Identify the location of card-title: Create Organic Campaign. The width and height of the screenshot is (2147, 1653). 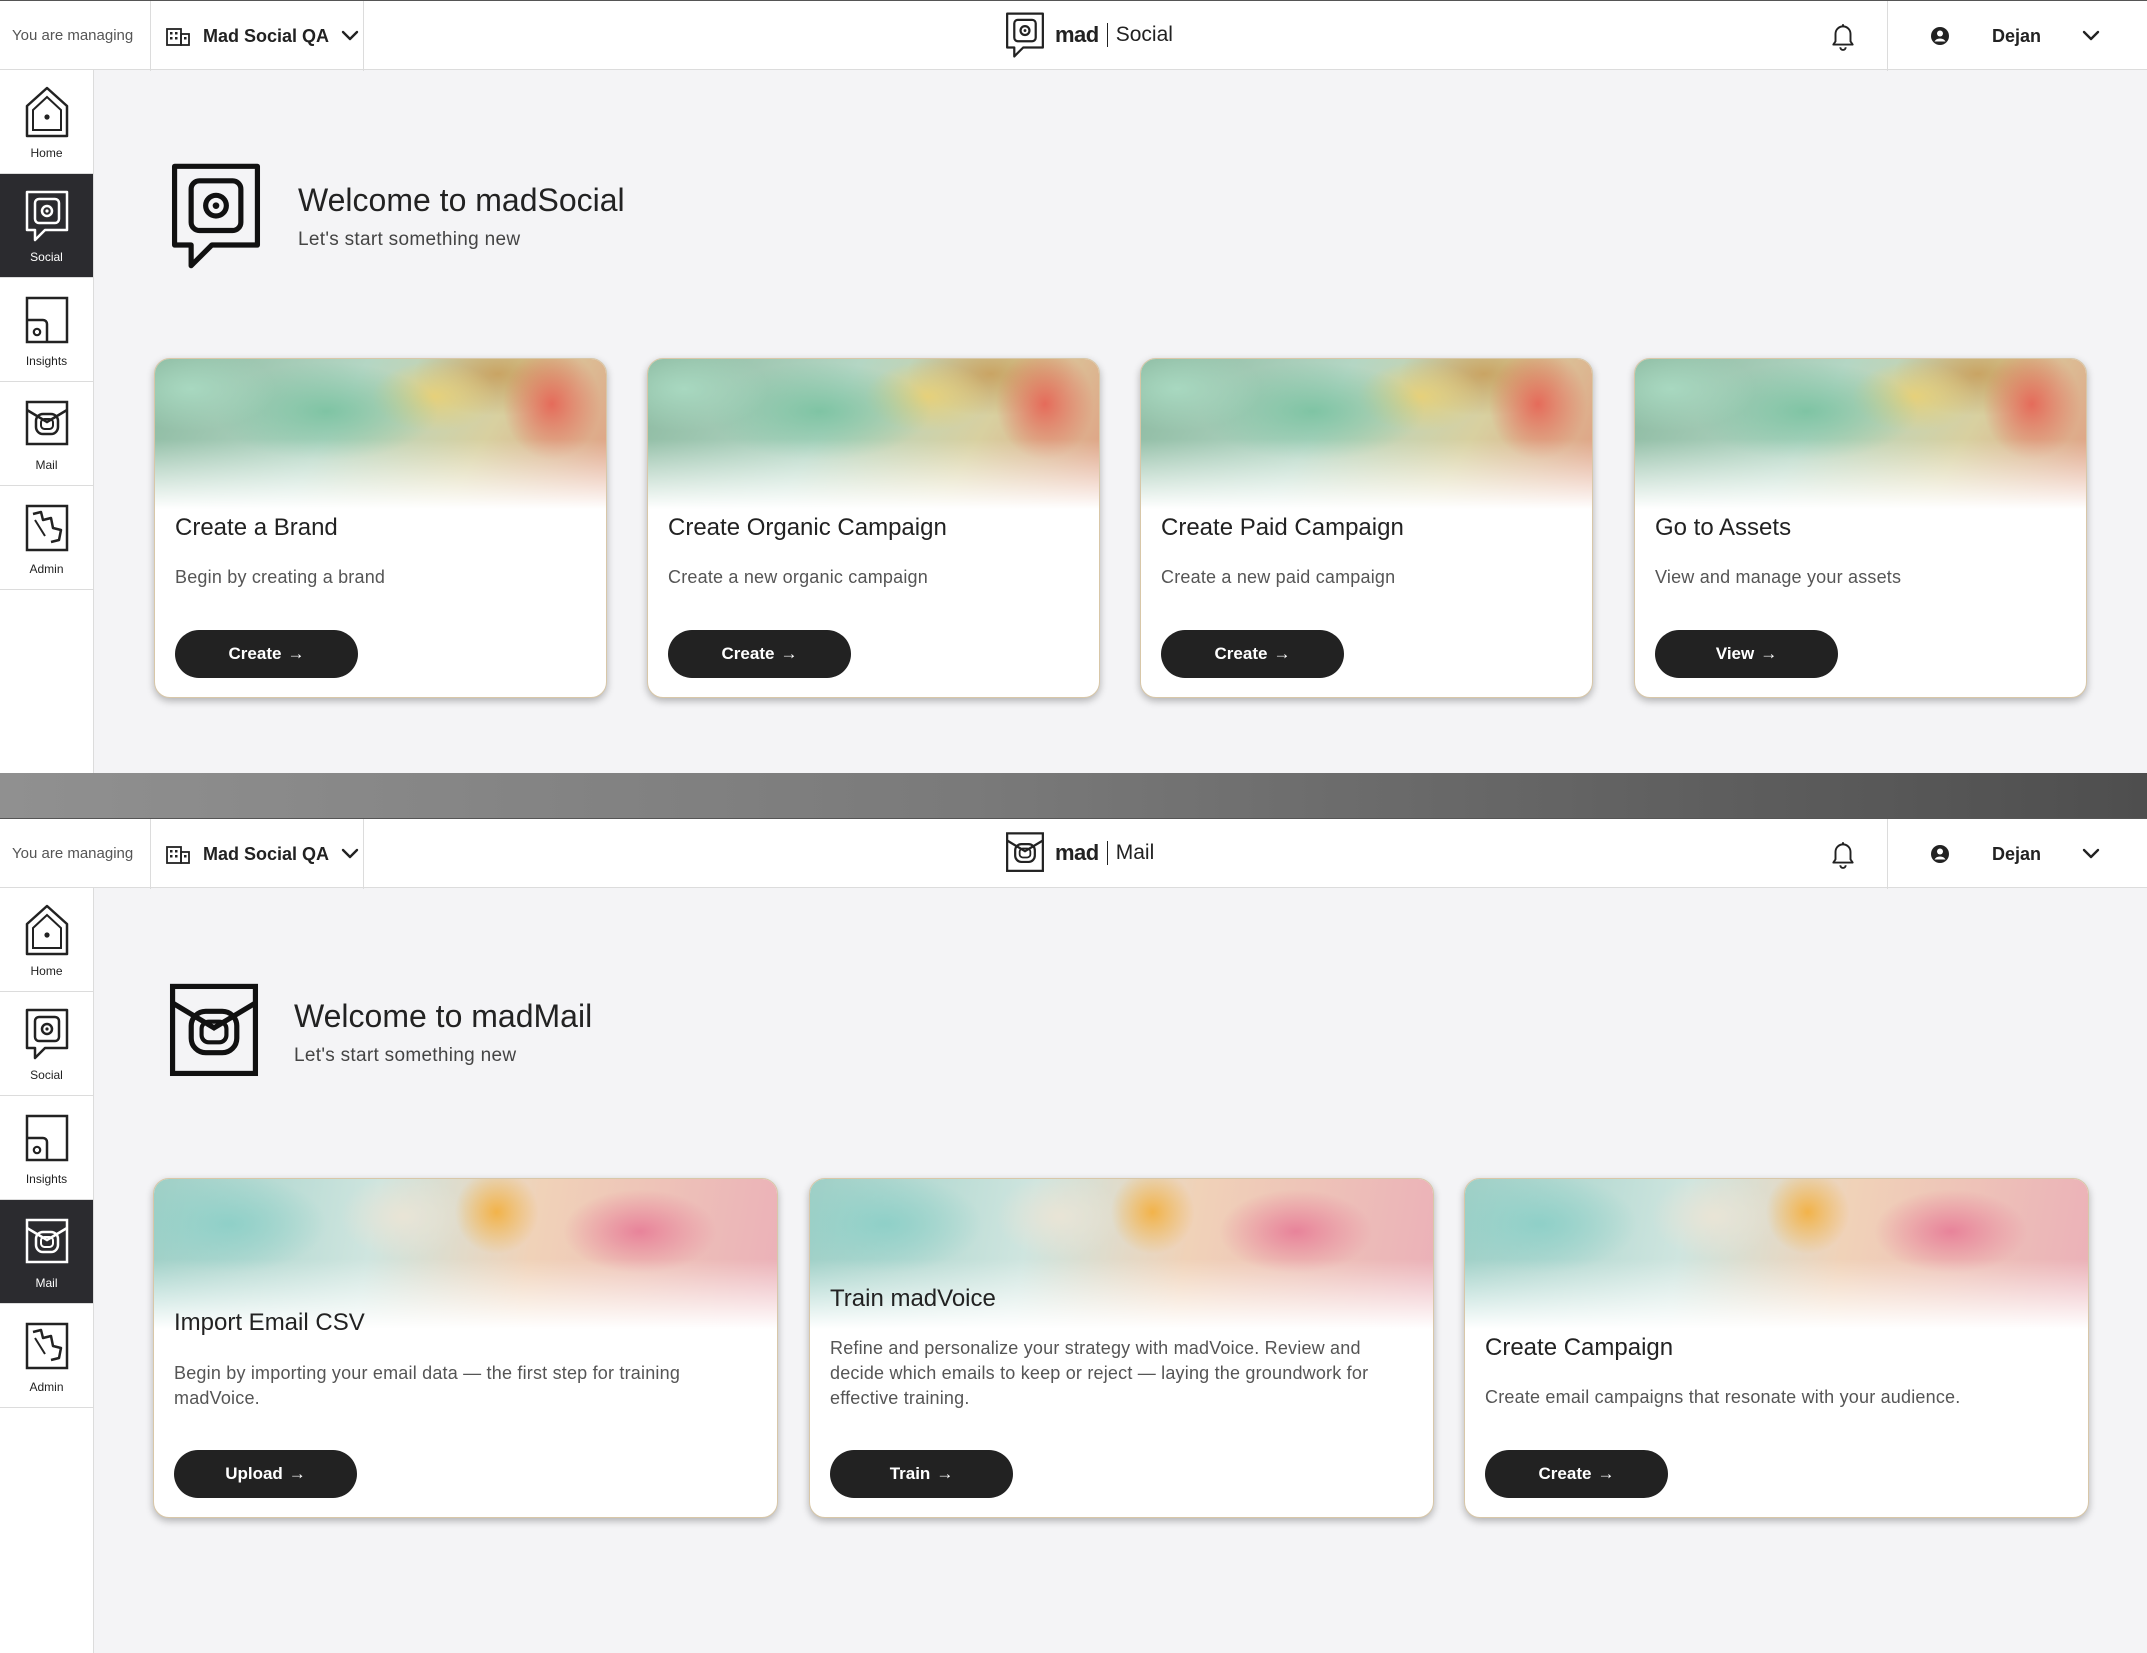
(807, 527).